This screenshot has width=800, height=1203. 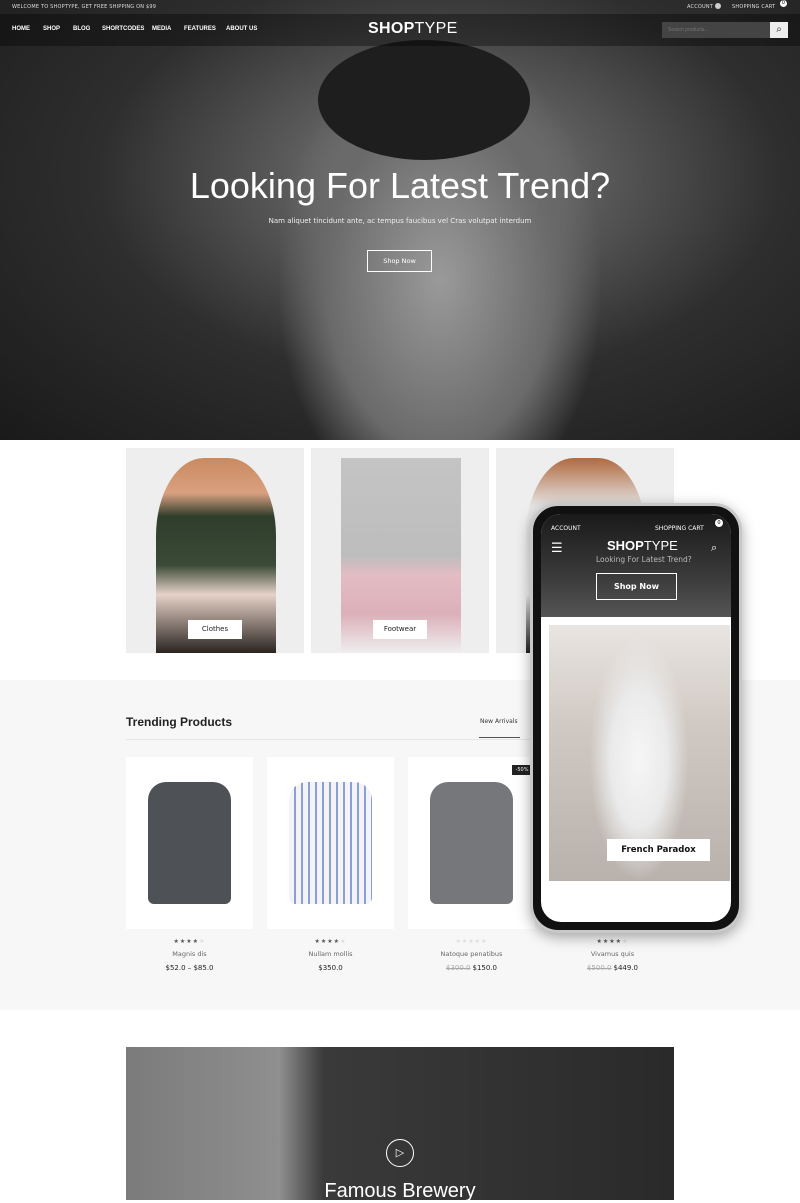 What do you see at coordinates (636, 586) in the screenshot?
I see `phone-shop-now-button: Shop Now` at bounding box center [636, 586].